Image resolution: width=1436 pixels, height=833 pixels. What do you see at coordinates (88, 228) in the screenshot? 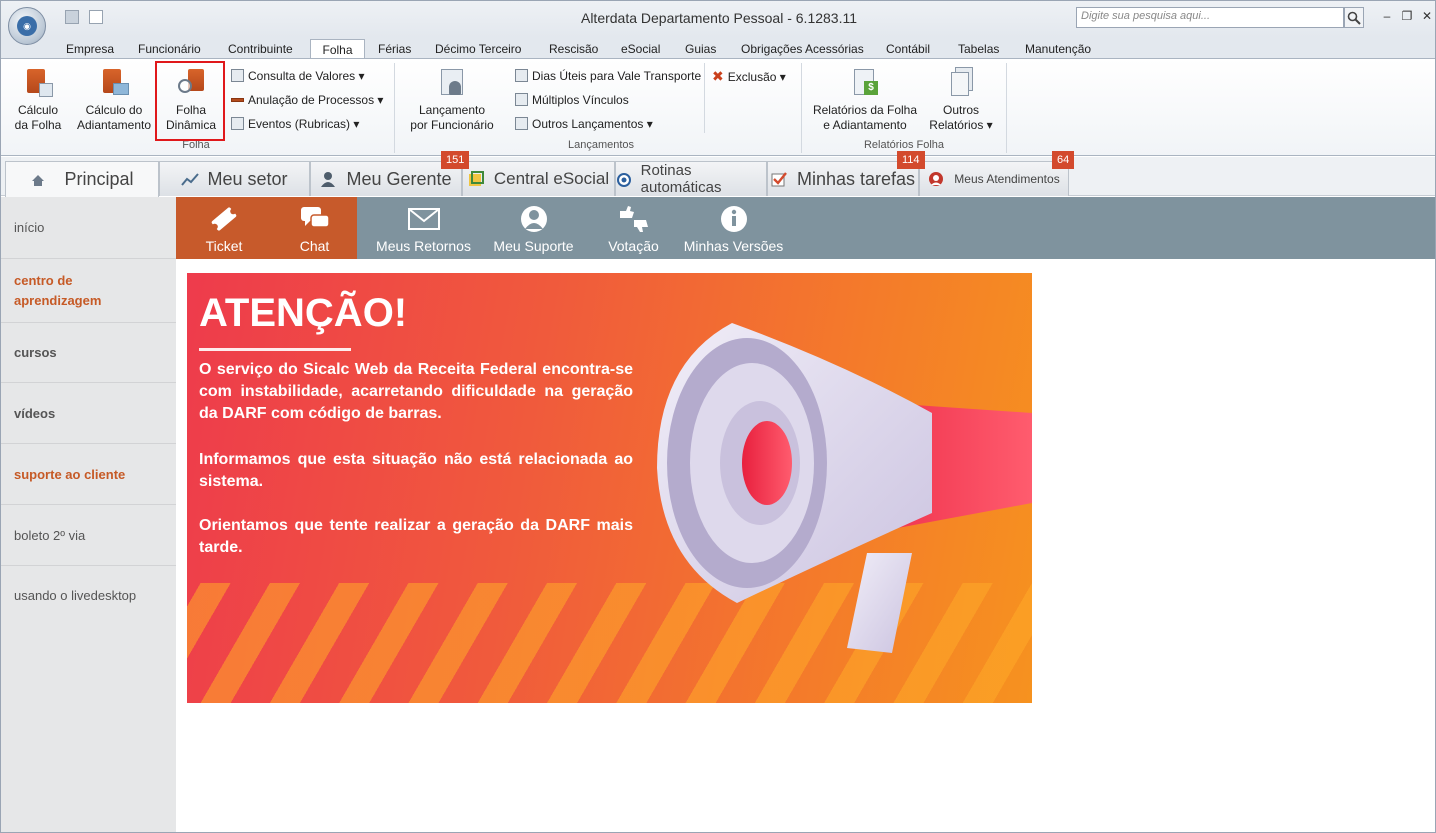
I see `nav-inicio: início` at bounding box center [88, 228].